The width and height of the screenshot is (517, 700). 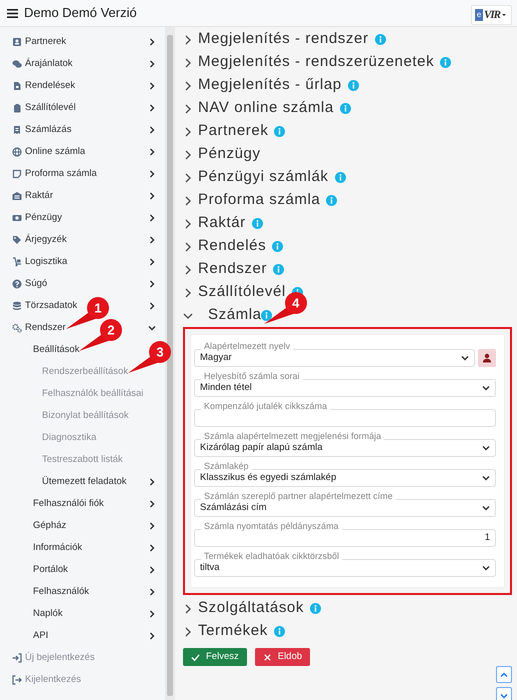 I want to click on sidebar-item: Árjegyzék, so click(x=46, y=240).